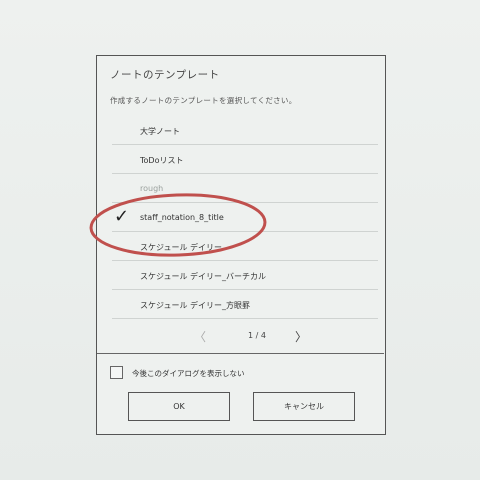 This screenshot has width=480, height=480. What do you see at coordinates (195, 305) in the screenshot?
I see `template-item-label: スケジュール デイリー_方眼罫` at bounding box center [195, 305].